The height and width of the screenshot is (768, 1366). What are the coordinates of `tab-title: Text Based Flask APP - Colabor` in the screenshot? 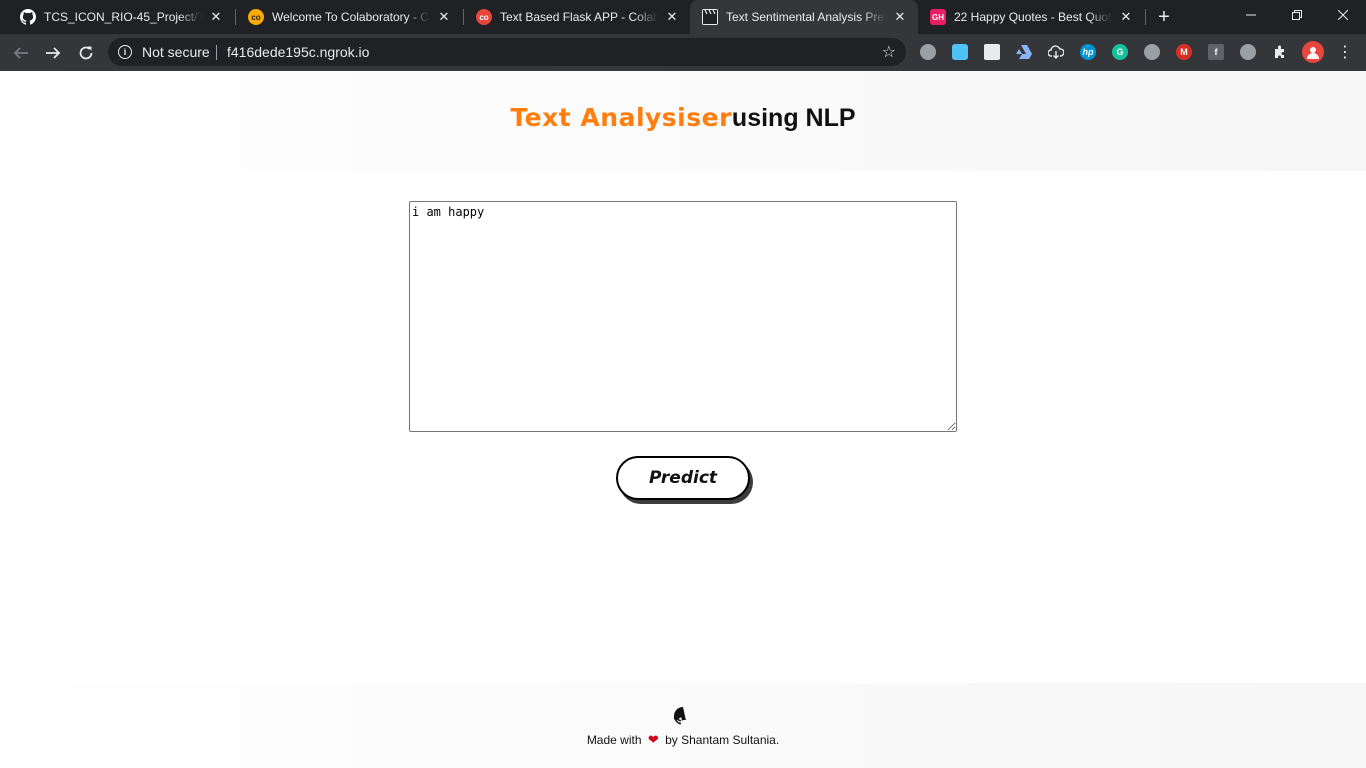 It's located at (579, 17).